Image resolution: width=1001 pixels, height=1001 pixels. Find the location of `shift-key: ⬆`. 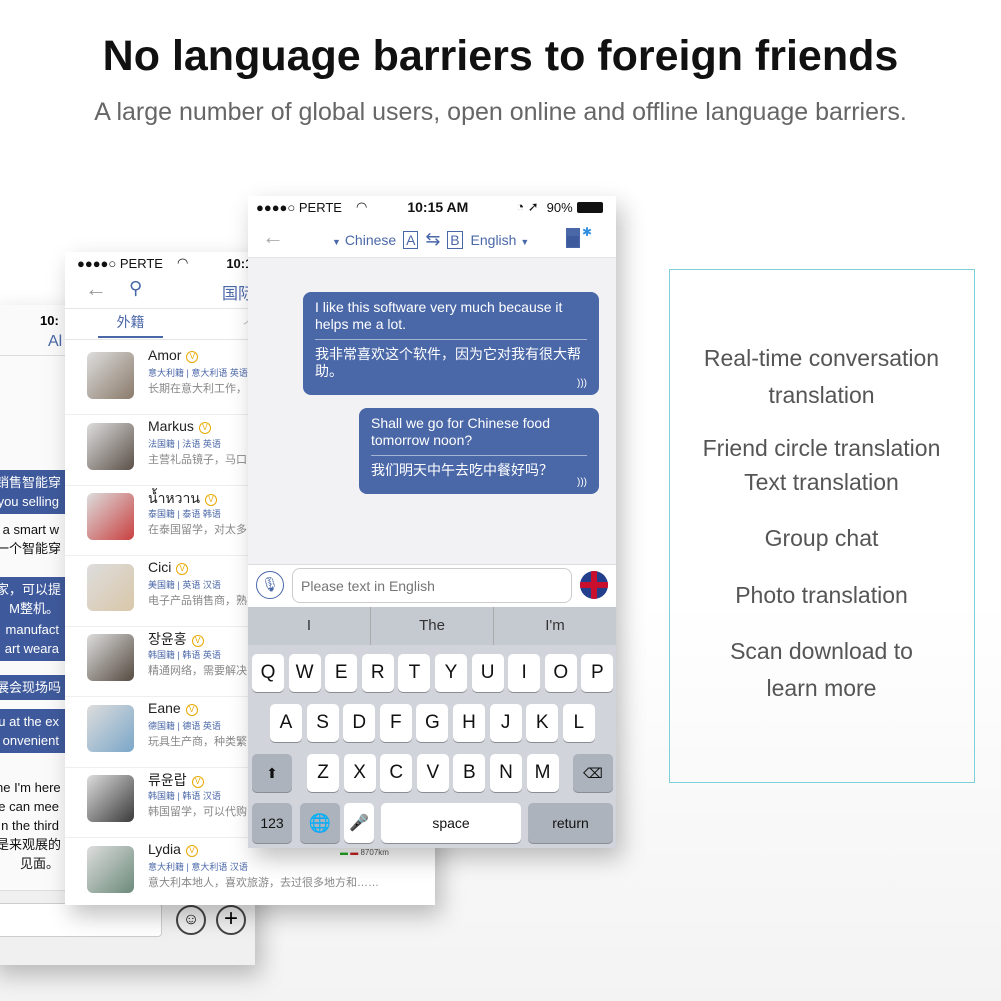

shift-key: ⬆ is located at coordinates (272, 773).